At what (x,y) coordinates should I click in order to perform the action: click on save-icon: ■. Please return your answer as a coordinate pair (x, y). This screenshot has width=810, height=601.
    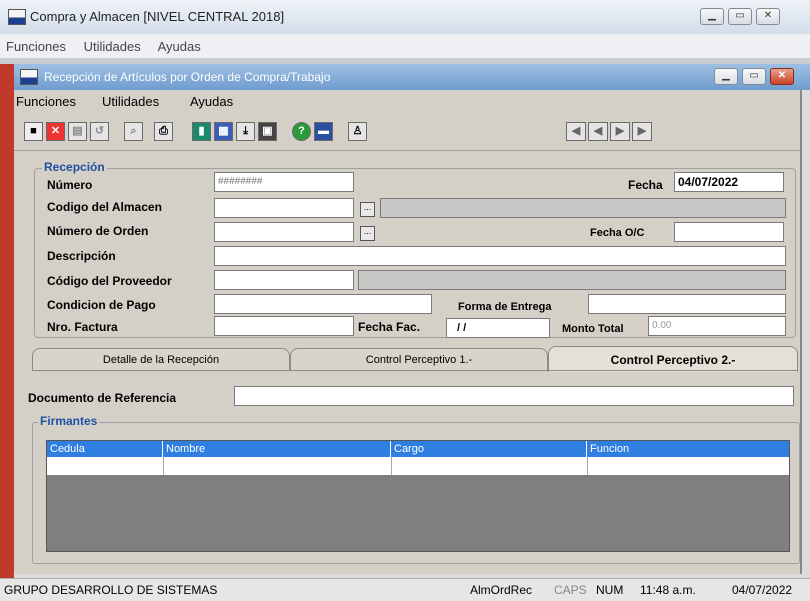
    Looking at the image, I should click on (33, 131).